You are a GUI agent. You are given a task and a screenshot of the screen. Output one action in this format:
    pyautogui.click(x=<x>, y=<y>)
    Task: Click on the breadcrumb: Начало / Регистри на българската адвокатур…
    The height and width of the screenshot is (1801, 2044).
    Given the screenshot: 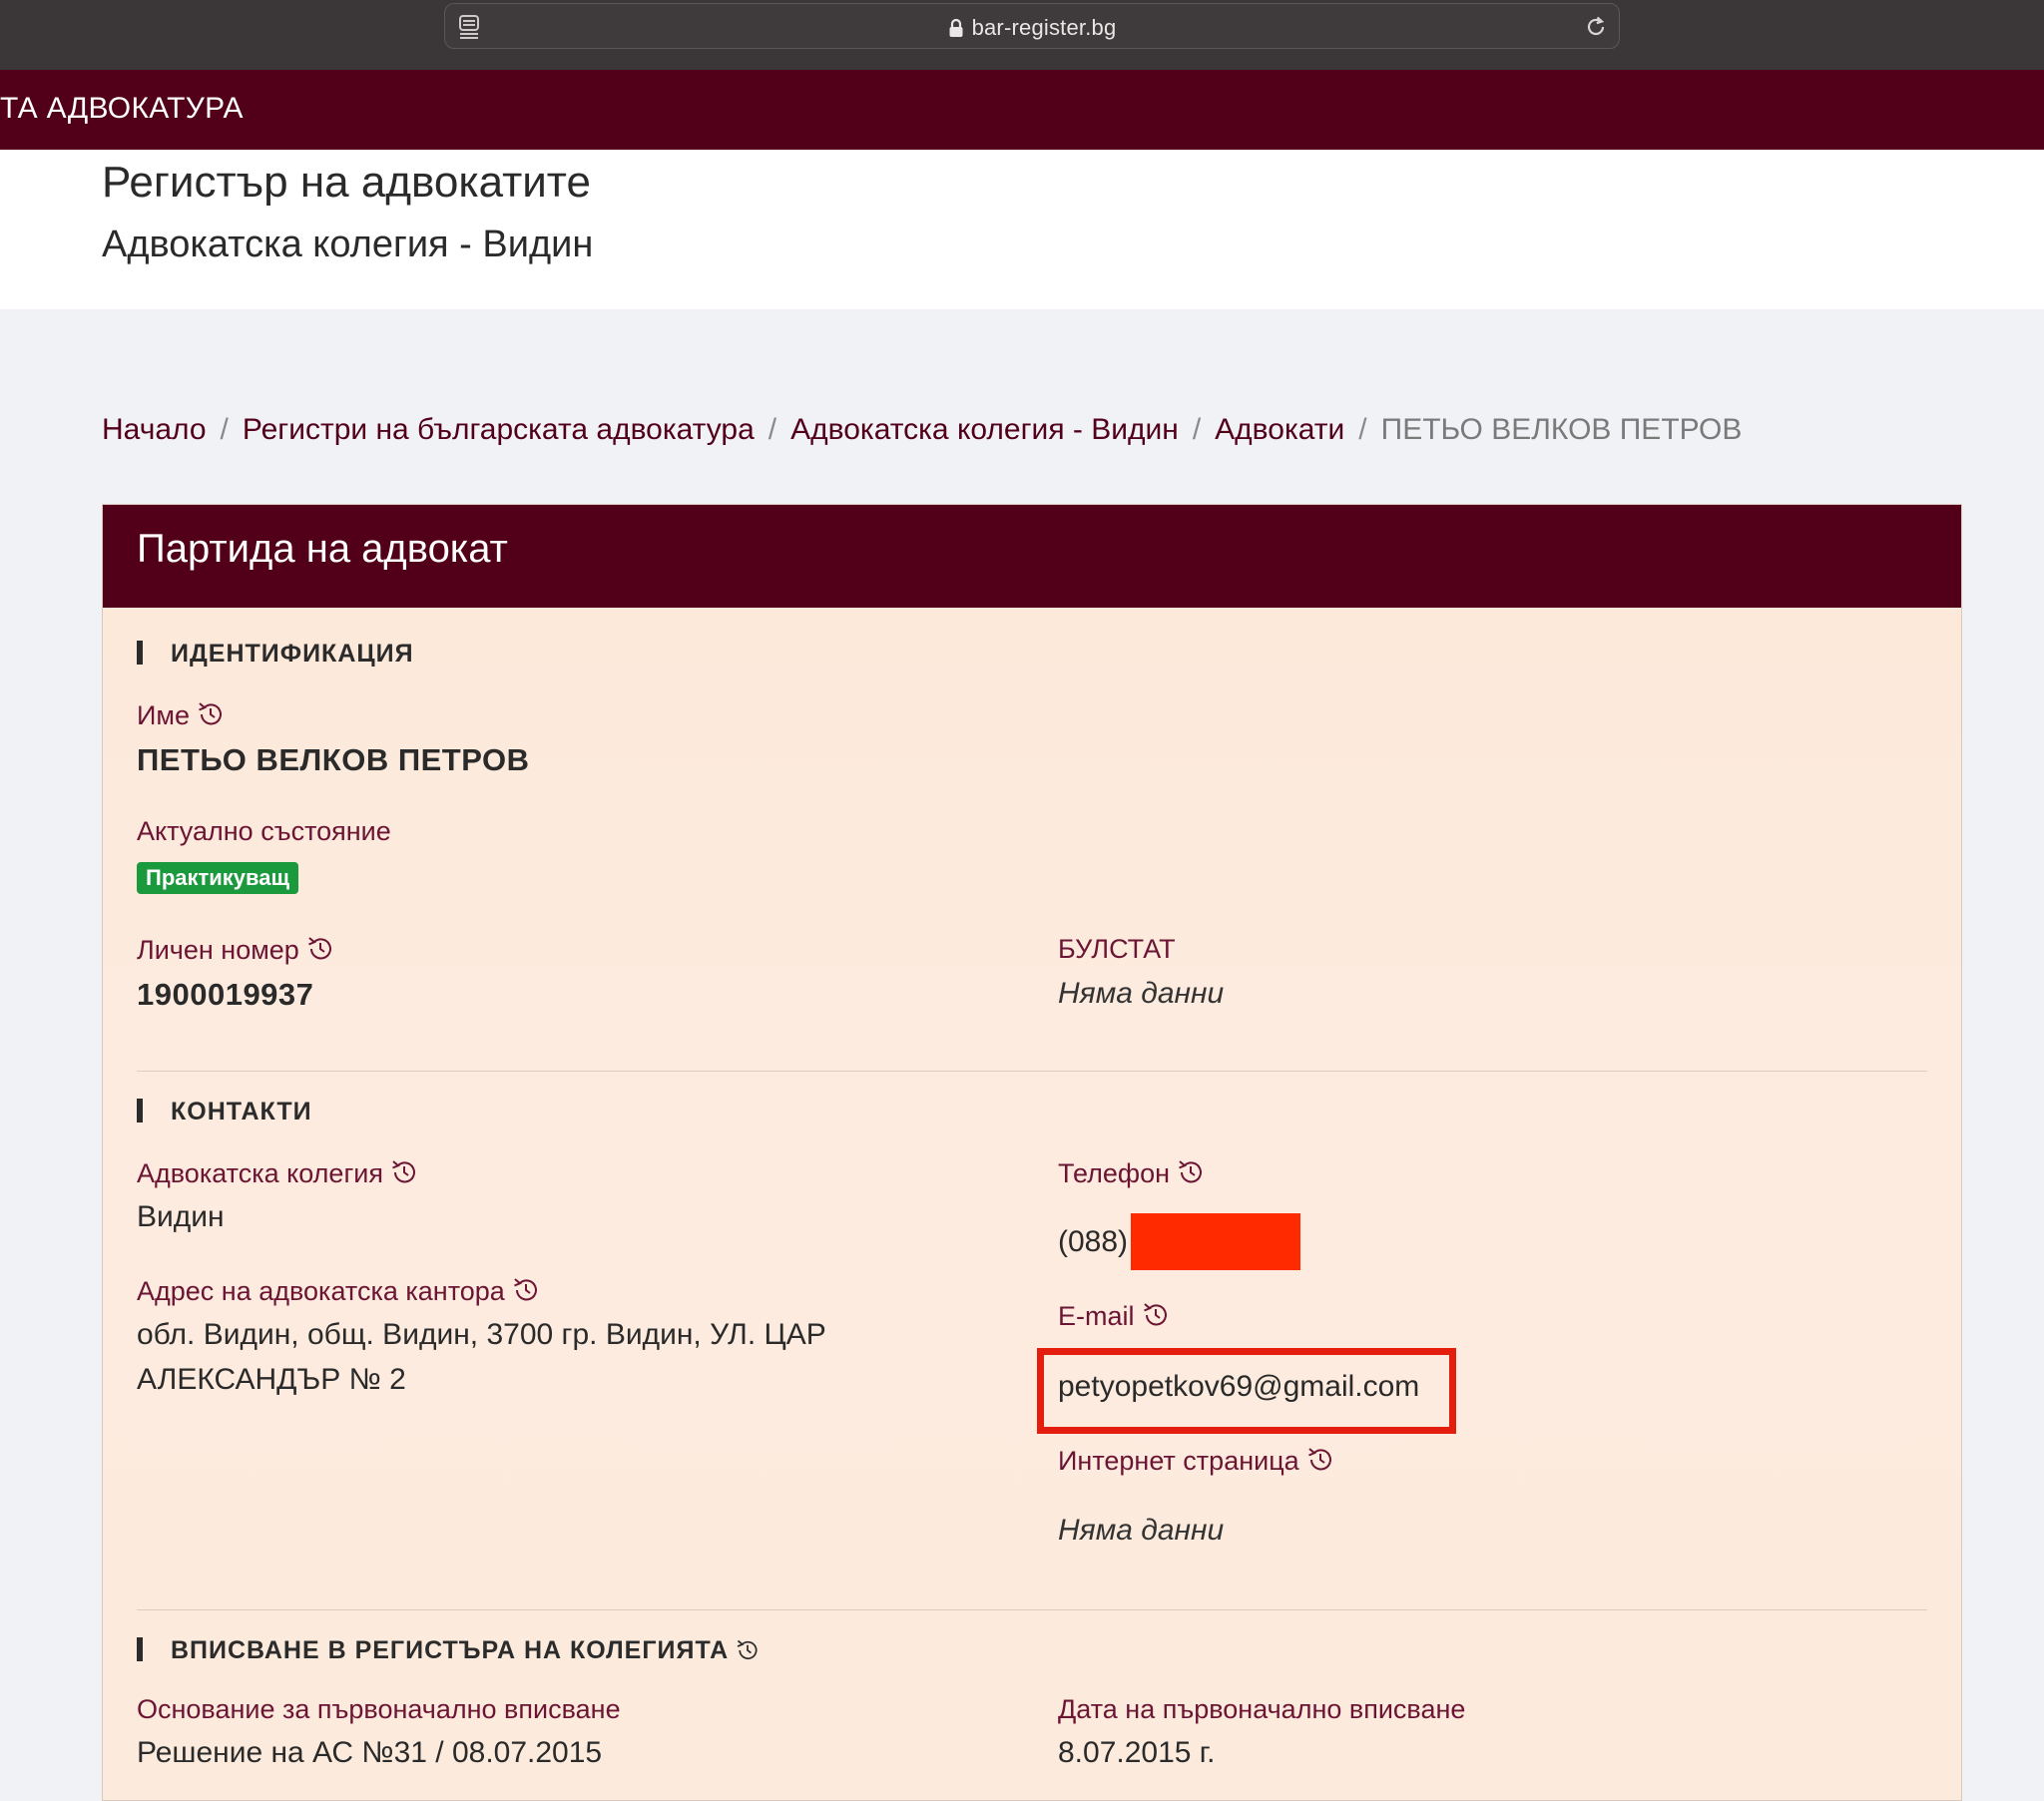 What is the action you would take?
    pyautogui.click(x=922, y=430)
    